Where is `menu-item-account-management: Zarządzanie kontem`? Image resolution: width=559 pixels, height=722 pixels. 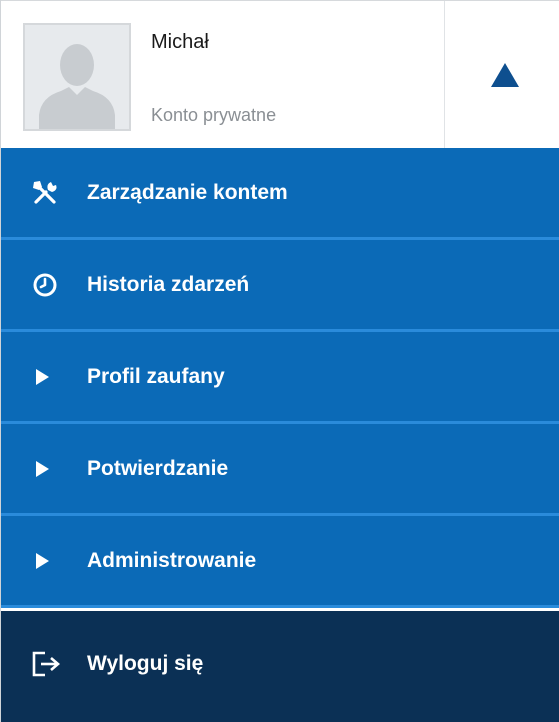
menu-item-account-management: Zarządzanie kontem is located at coordinates (280, 194).